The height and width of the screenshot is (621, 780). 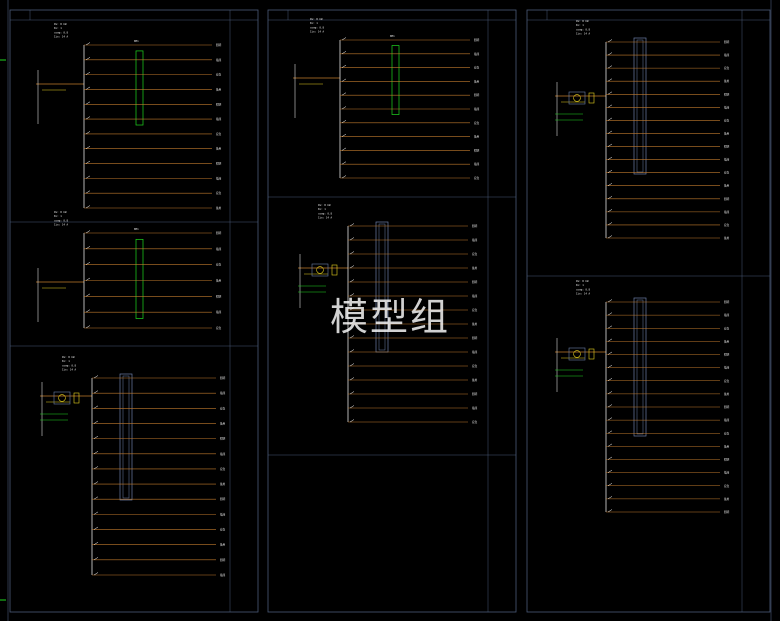 I want to click on contactor-block, so click(x=395, y=80).